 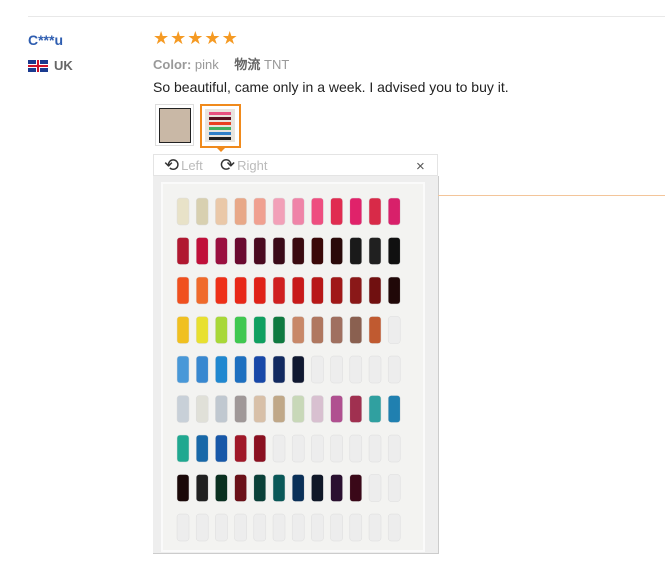 I want to click on rotate-left-button: ⟲ Left, so click(x=183, y=165).